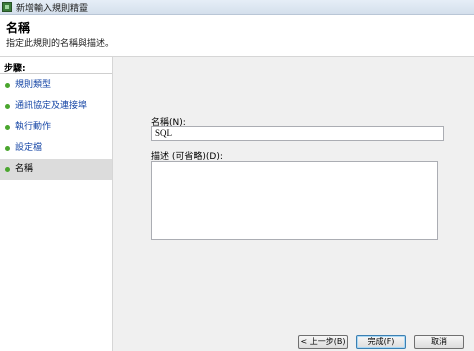  What do you see at coordinates (56, 85) in the screenshot?
I see `step-rule-type: 規則類型` at bounding box center [56, 85].